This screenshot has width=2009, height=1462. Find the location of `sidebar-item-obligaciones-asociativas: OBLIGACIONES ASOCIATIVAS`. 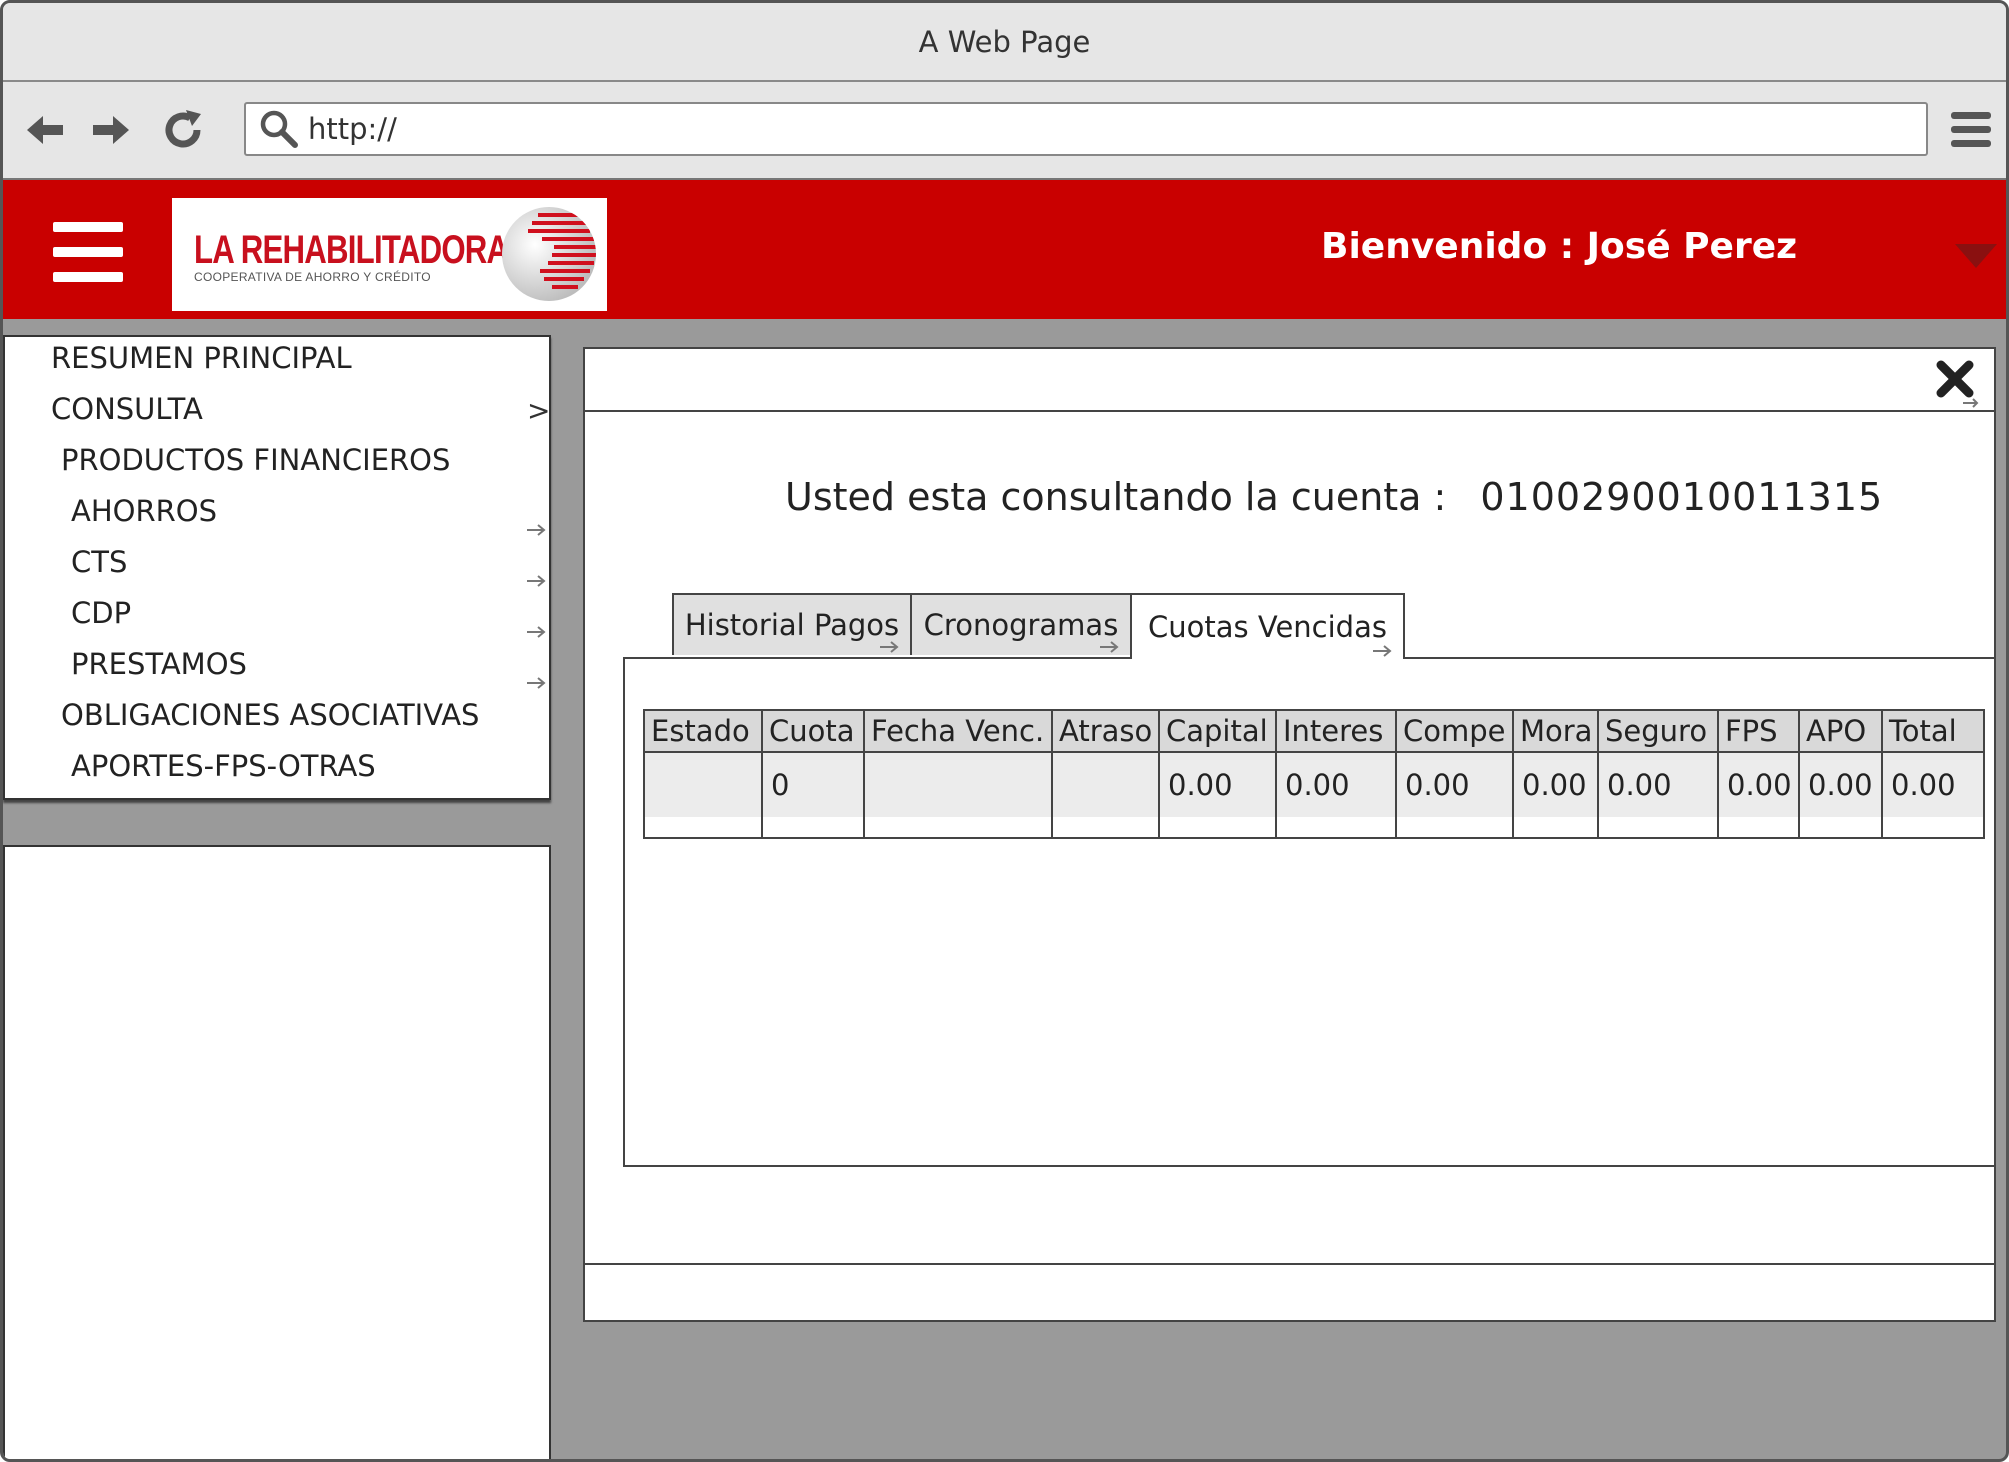

sidebar-item-obligaciones-asociativas: OBLIGACIONES ASOCIATIVAS is located at coordinates (270, 715).